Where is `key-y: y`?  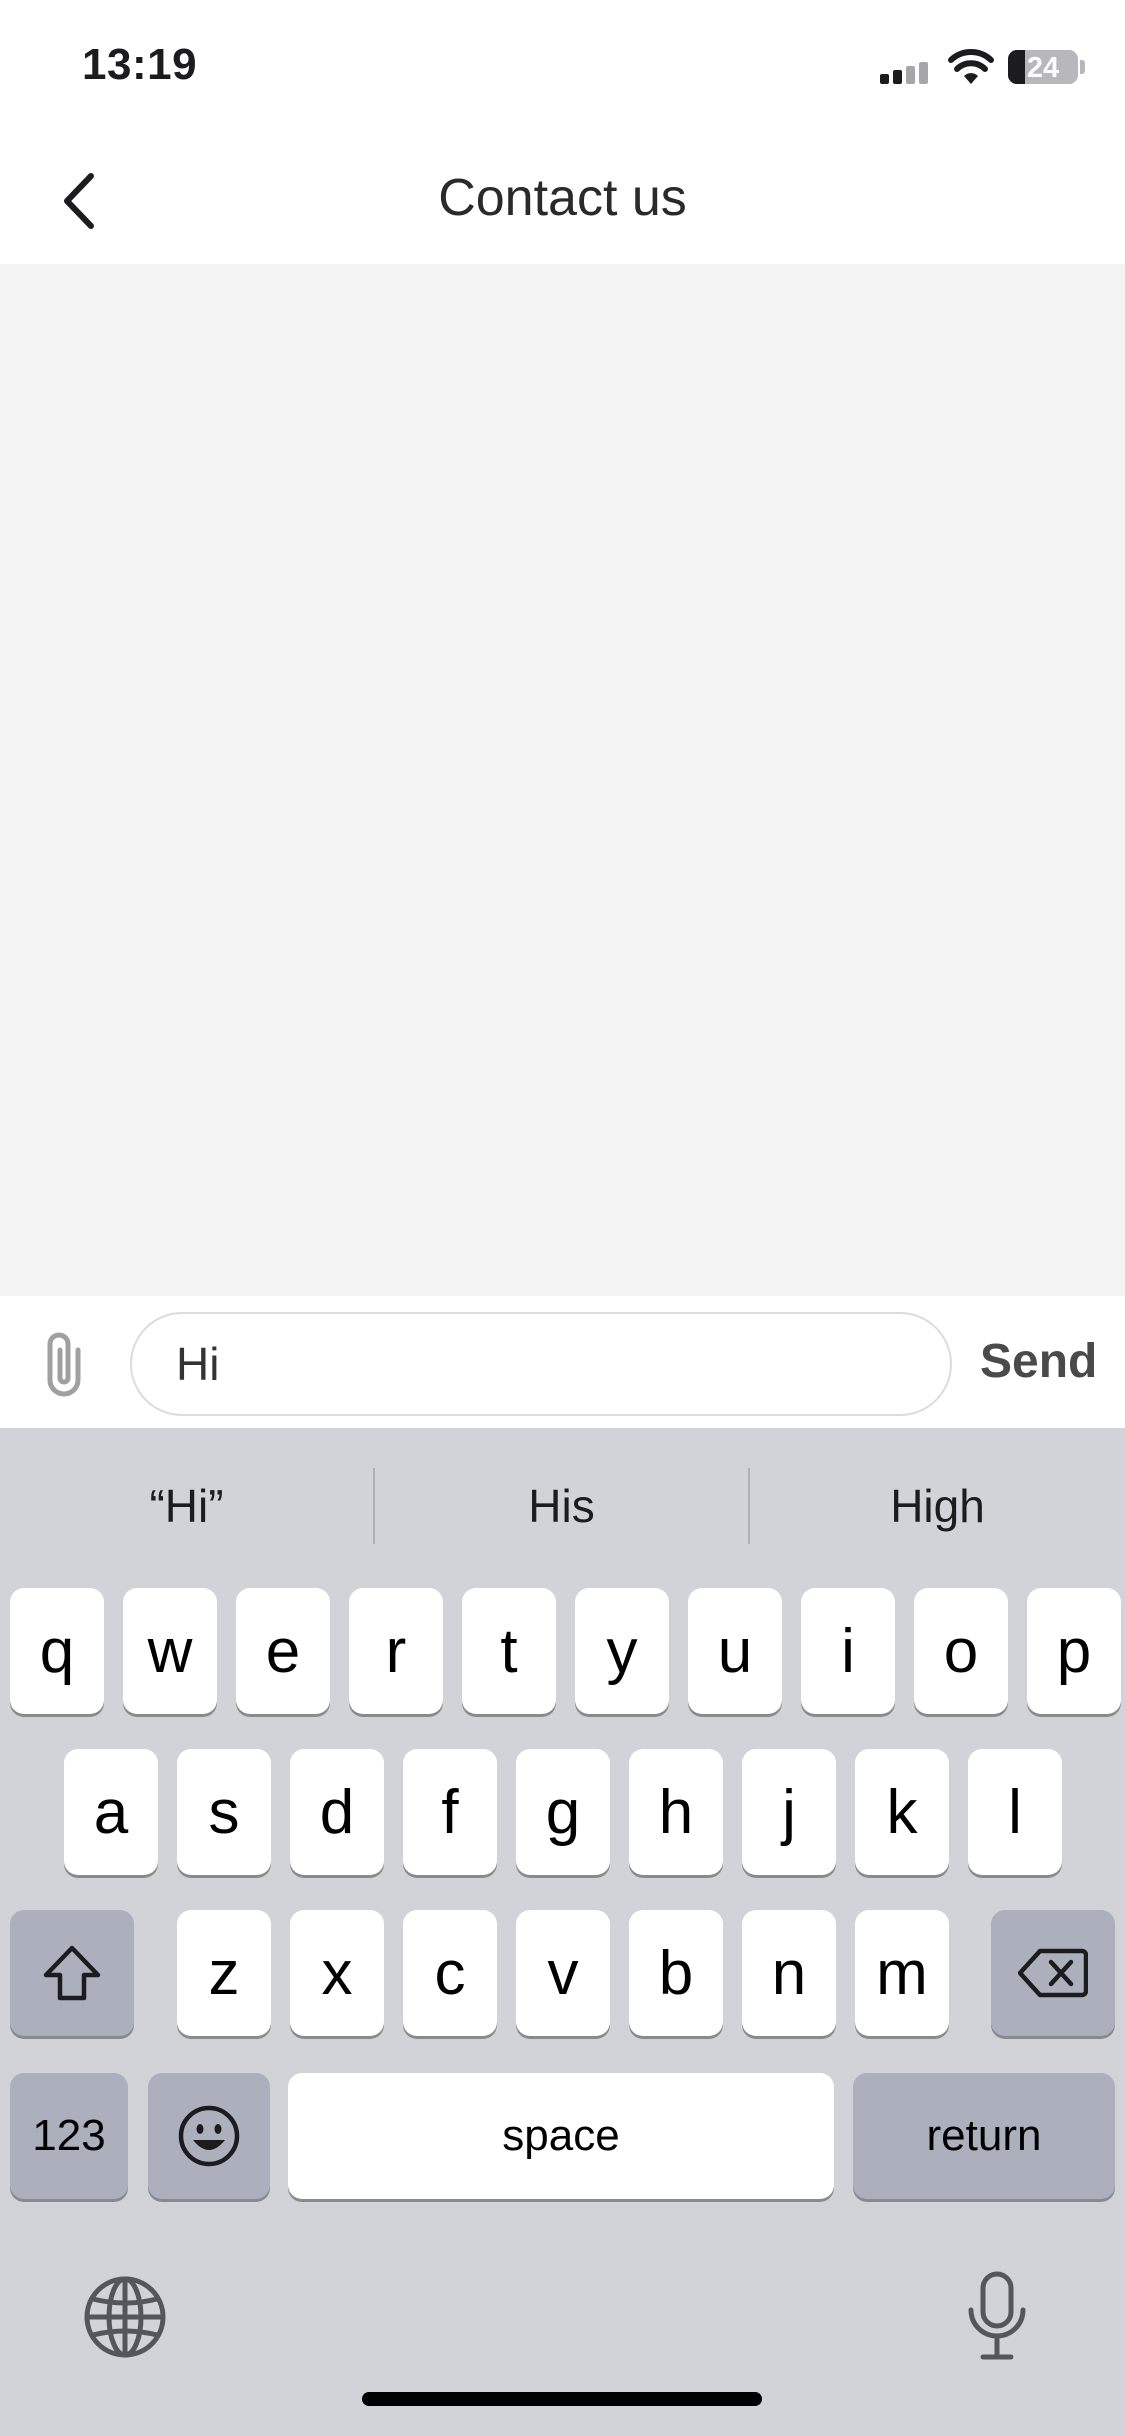
key-y: y is located at coordinates (622, 1651).